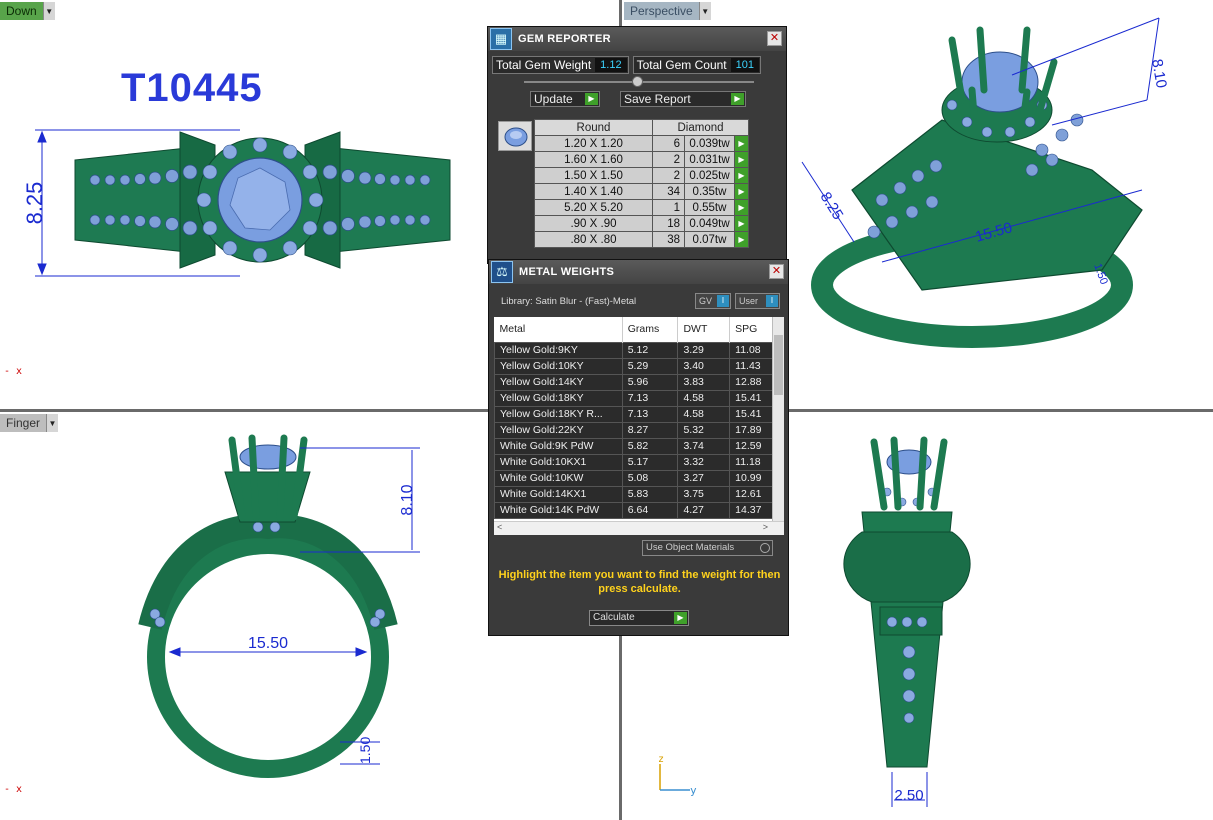  Describe the element at coordinates (27, 11) in the screenshot. I see `viewport-tab-down: Down ▼` at that location.